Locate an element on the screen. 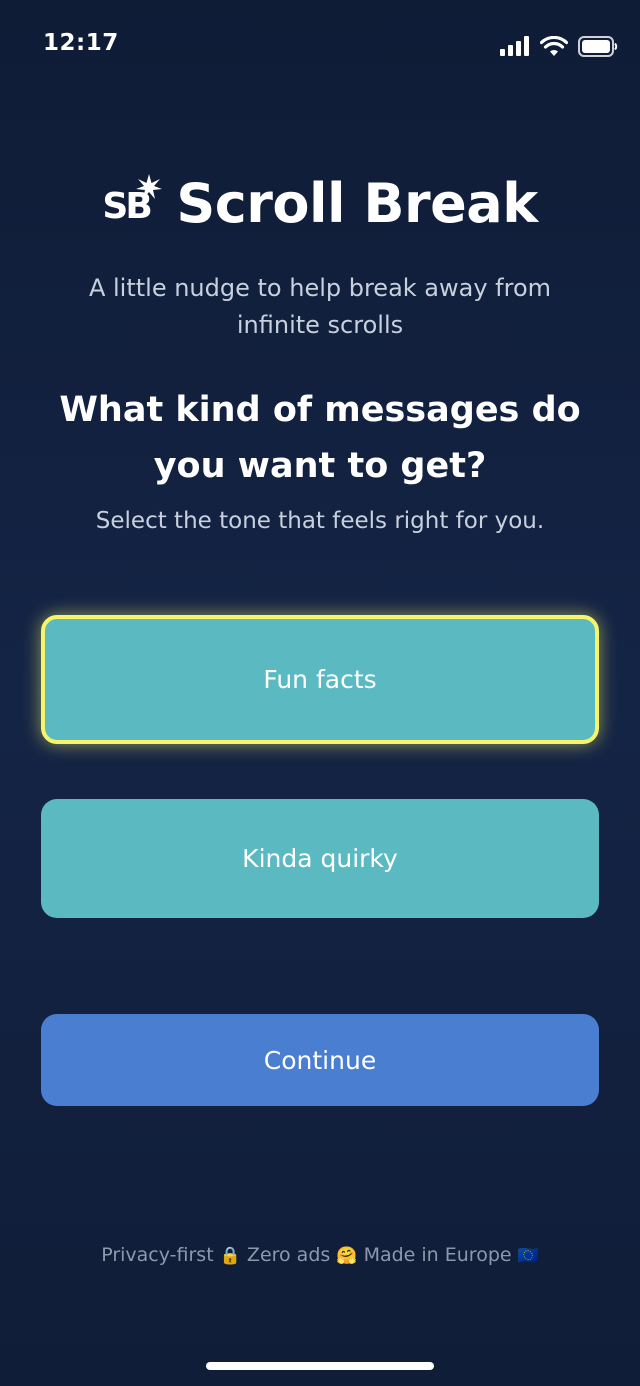 This screenshot has height=1386, width=640. option-label: Fun facts is located at coordinates (320, 679).